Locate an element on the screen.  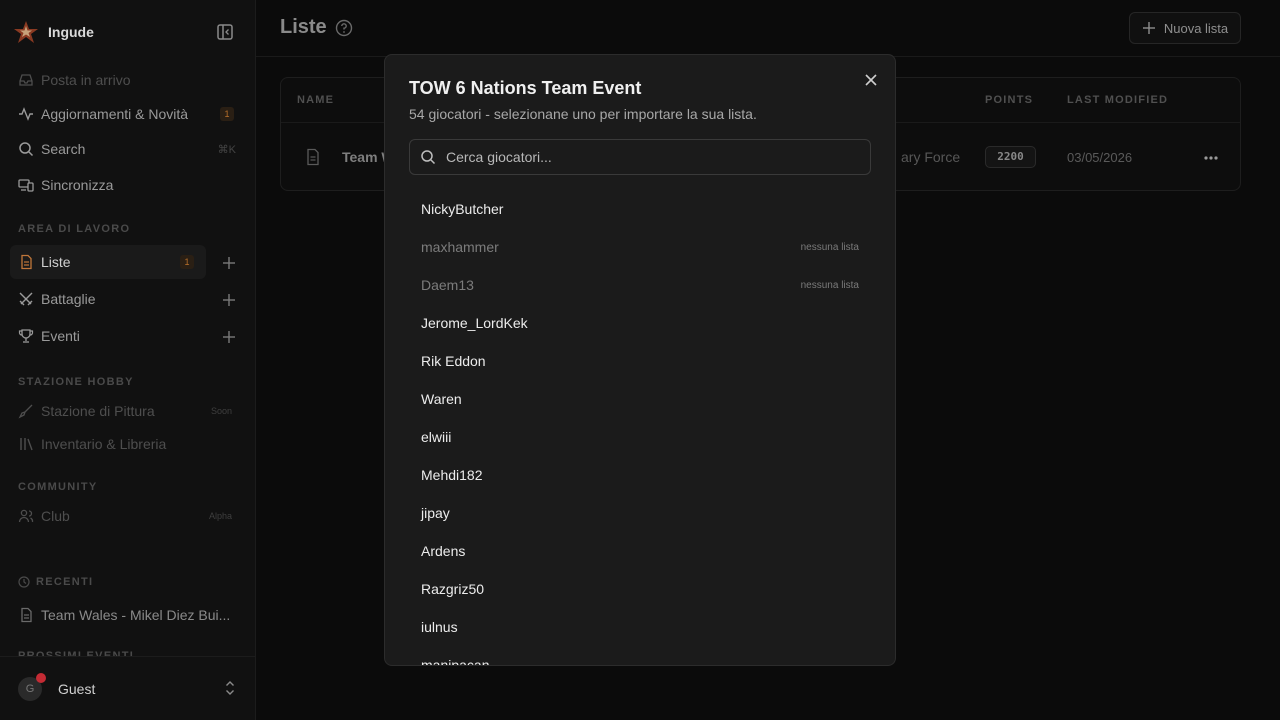
sidebar-item-sync: Sincronizza is located at coordinates (128, 185).